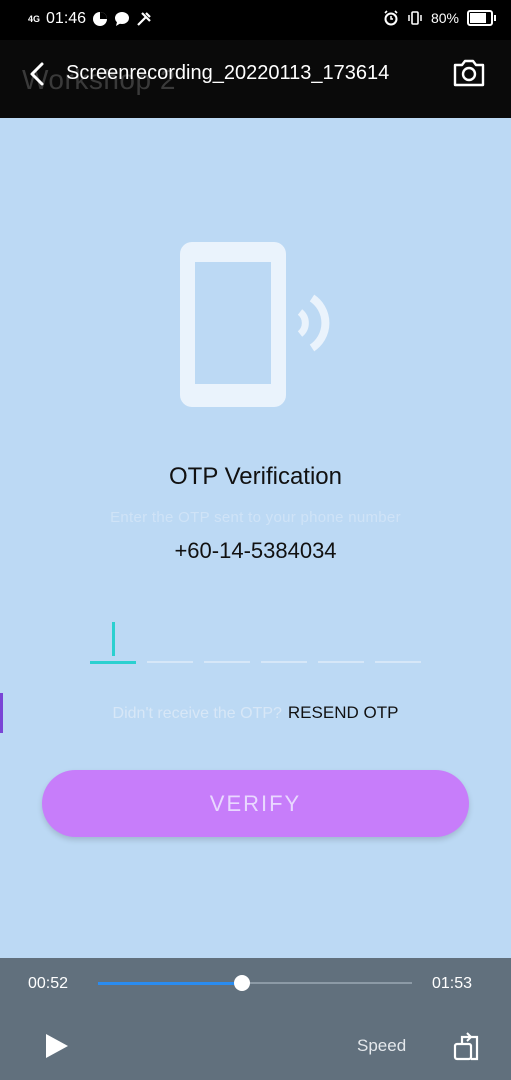 This screenshot has width=511, height=1080. Describe the element at coordinates (100, 19) in the screenshot. I see `pie-app-icon` at that location.